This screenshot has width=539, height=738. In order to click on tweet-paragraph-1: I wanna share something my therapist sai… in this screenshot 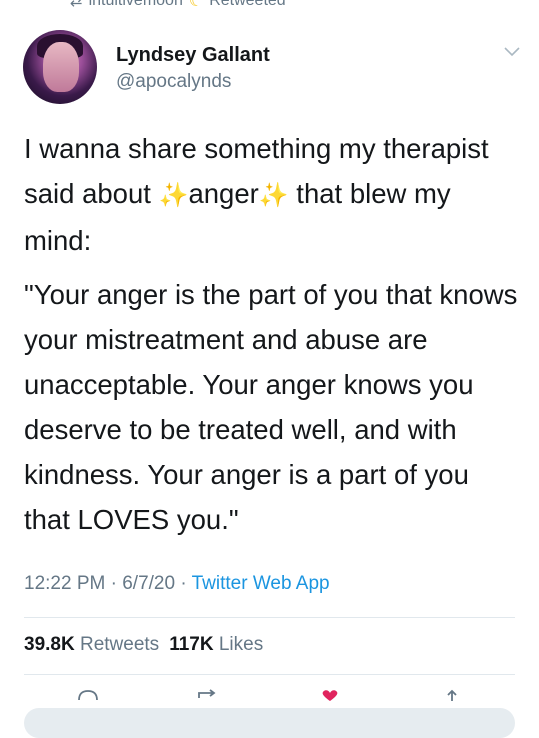, I will do `click(256, 194)`.